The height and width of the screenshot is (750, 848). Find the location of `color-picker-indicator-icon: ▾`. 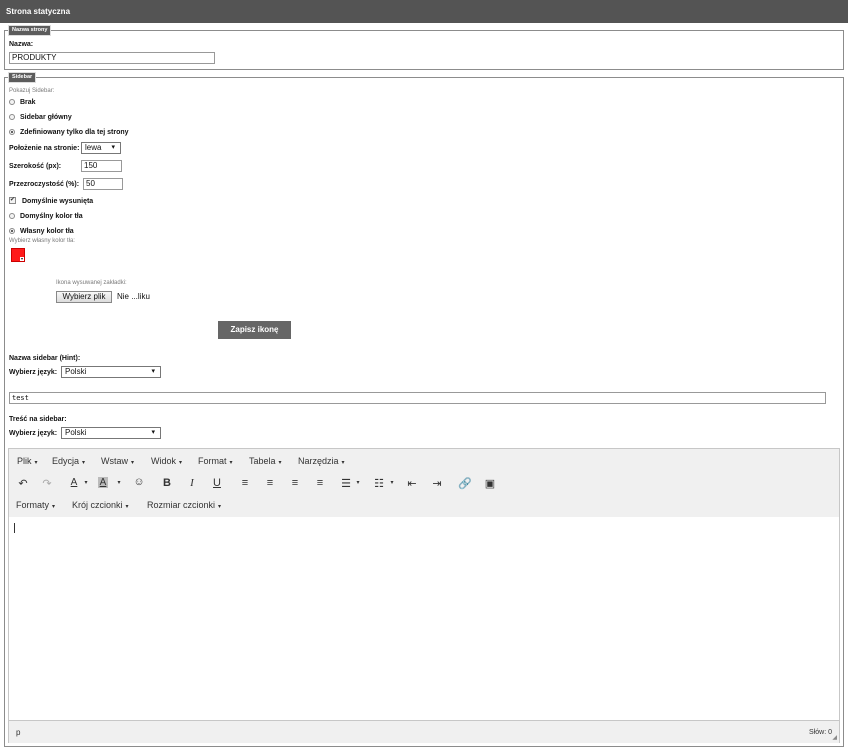

color-picker-indicator-icon: ▾ is located at coordinates (22, 258).